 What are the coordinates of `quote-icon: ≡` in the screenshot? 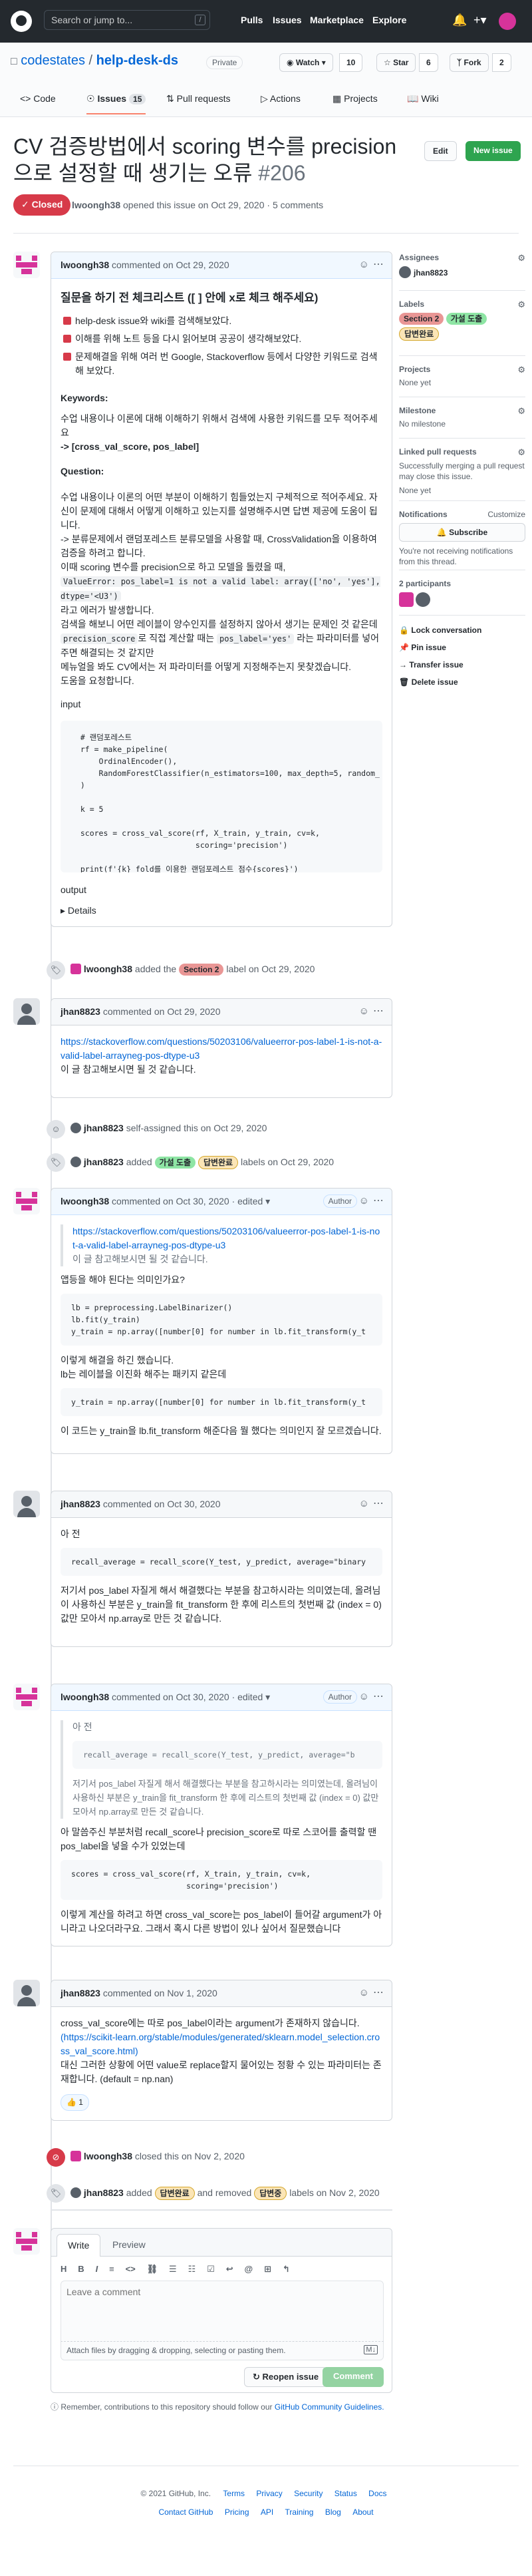 It's located at (111, 2269).